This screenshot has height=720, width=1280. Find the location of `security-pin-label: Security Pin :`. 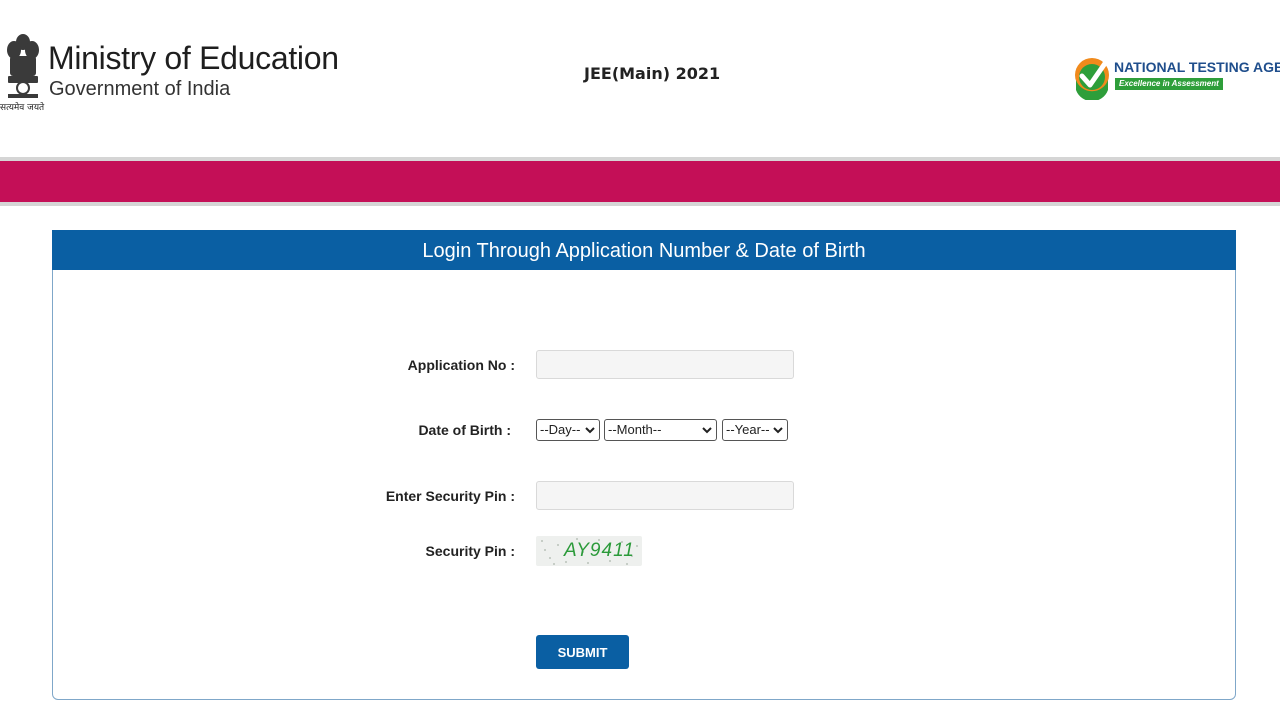

security-pin-label: Security Pin : is located at coordinates (470, 551).